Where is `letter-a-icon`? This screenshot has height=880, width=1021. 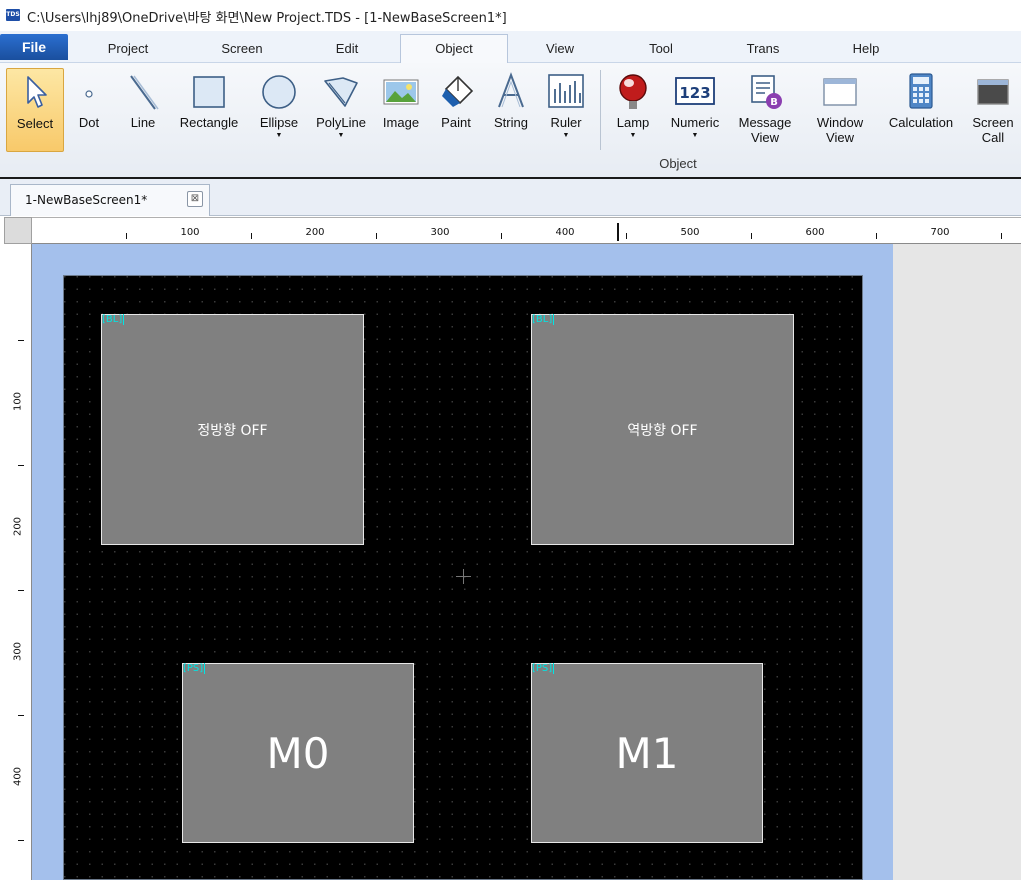 letter-a-icon is located at coordinates (511, 91).